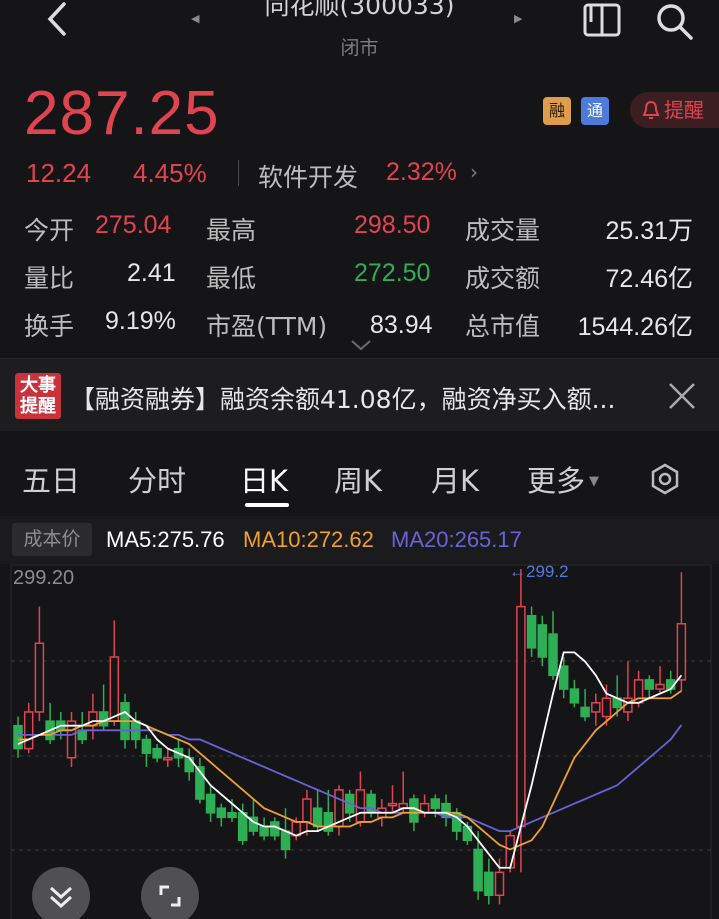  I want to click on event-badge: 大事 提醒, so click(38, 396).